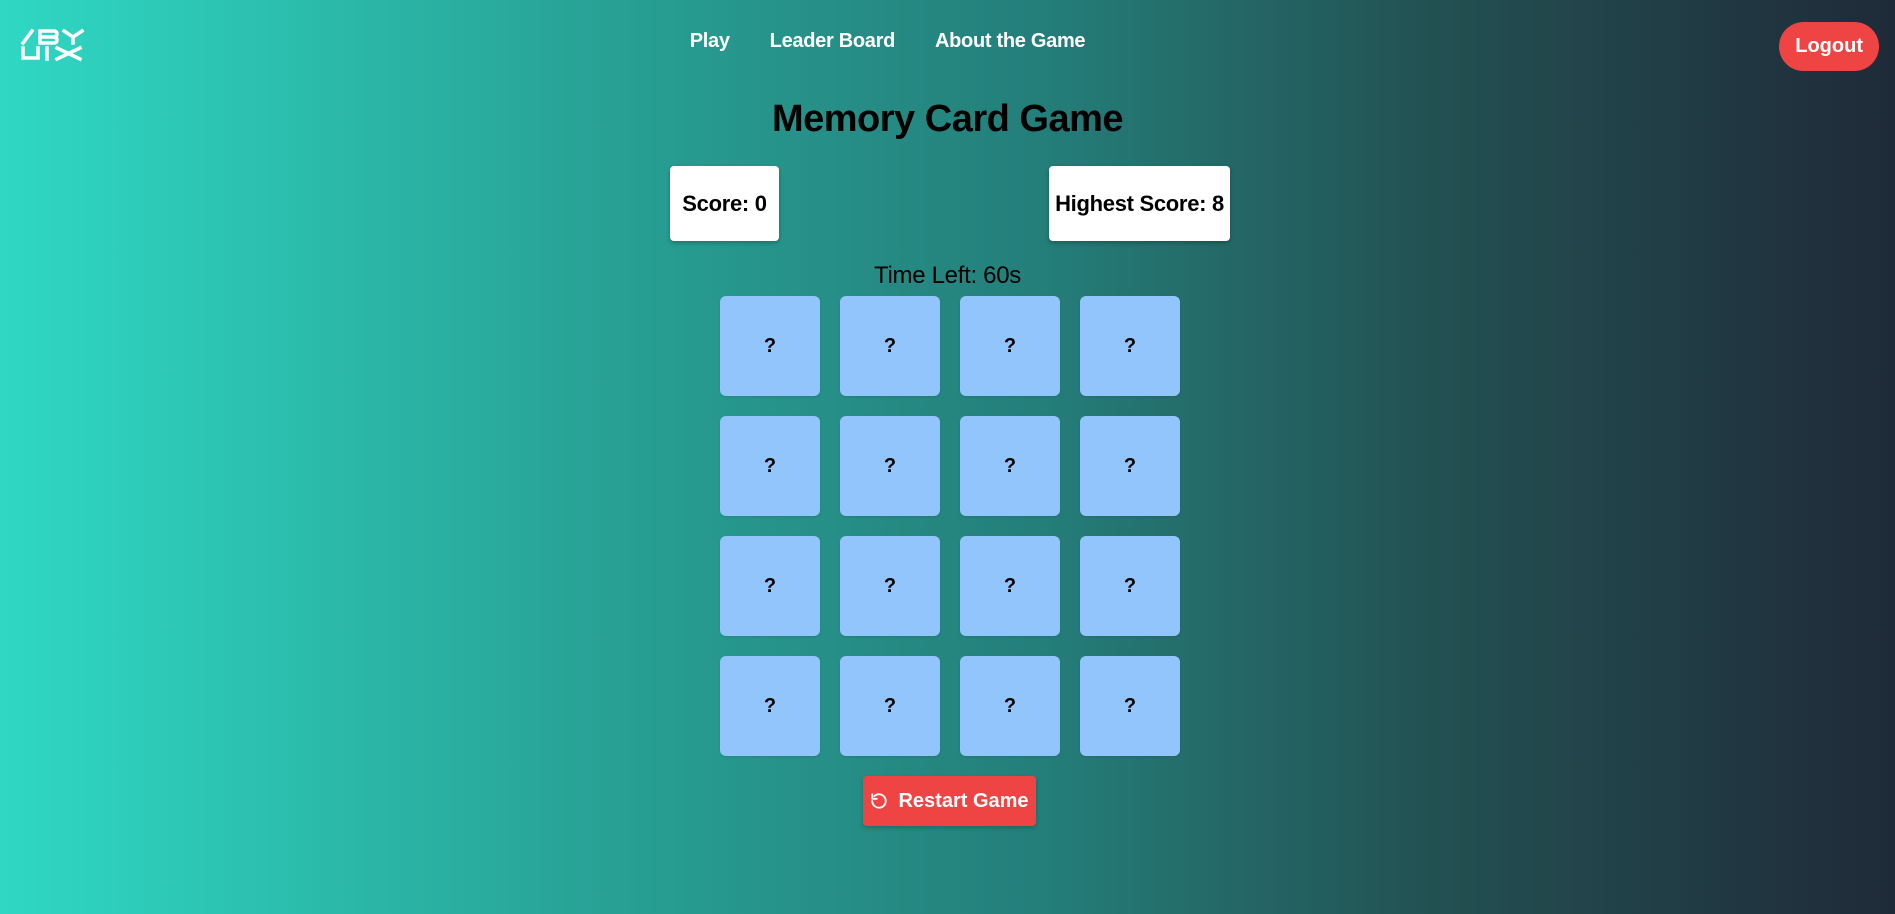 This screenshot has height=914, width=1895. What do you see at coordinates (950, 526) in the screenshot?
I see `card-grid: ? ? ? ? ? ? ? ? ? ? ? ? ? ? ? ?` at bounding box center [950, 526].